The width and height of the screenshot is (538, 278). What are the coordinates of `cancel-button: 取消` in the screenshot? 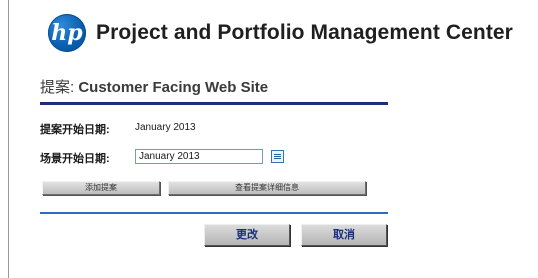 It's located at (344, 235).